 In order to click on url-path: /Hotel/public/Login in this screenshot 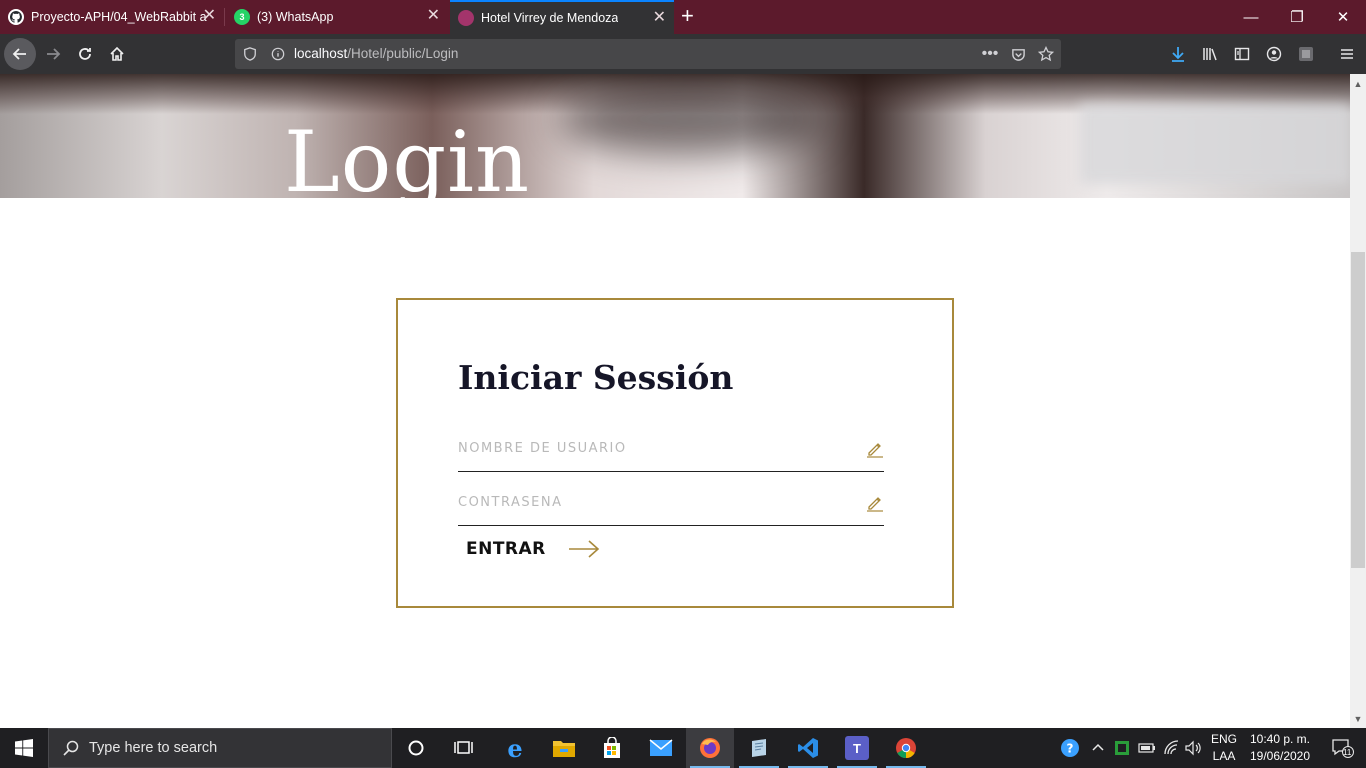, I will do `click(403, 53)`.